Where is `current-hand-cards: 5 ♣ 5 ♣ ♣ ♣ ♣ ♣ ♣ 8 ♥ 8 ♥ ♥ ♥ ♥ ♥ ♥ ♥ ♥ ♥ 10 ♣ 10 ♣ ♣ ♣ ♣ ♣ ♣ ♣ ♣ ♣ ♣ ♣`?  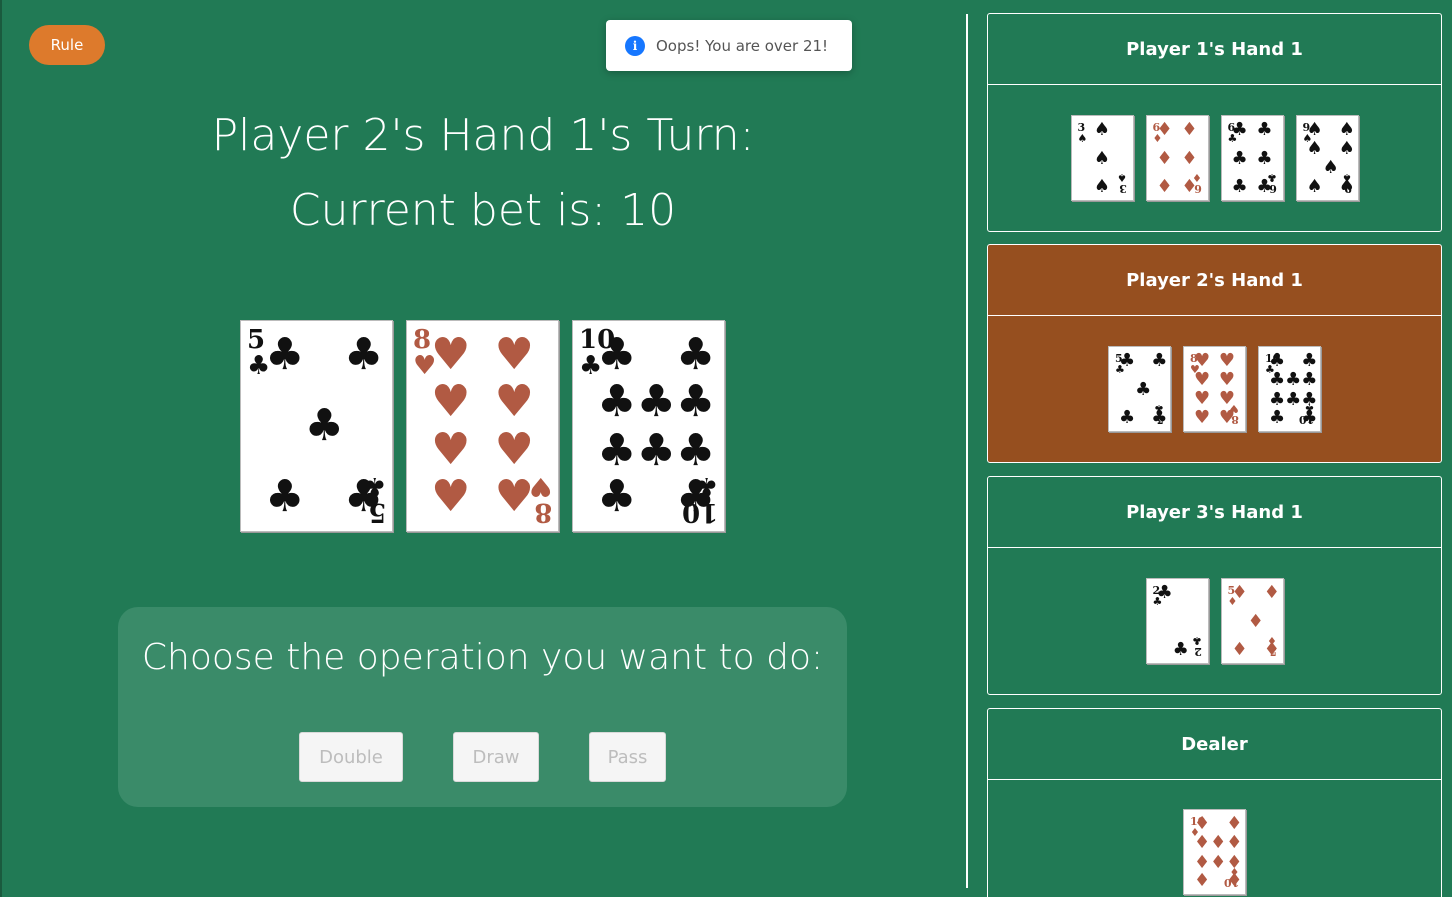
current-hand-cards: 5 ♣ 5 ♣ ♣ ♣ ♣ ♣ ♣ 8 ♥ 8 ♥ ♥ ♥ ♥ ♥ ♥ ♥ ♥ ♥ 10 ♣ 10 ♣ ♣ ♣ ♣ ♣ ♣ ♣ ♣ ♣ ♣ ♣ is located at coordinates (482, 426).